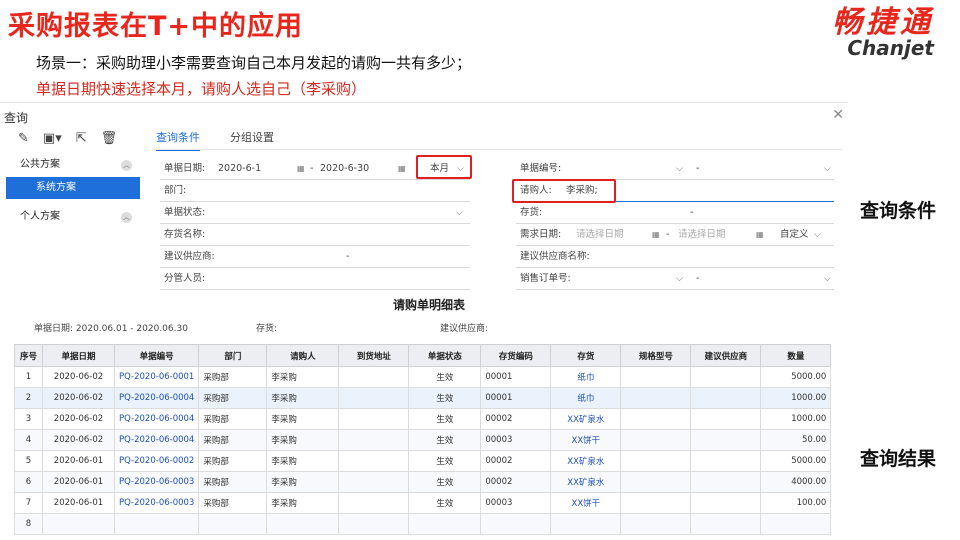 The image size is (960, 540). Describe the element at coordinates (564, 191) in the screenshot. I see `requester-highlight-box` at that location.